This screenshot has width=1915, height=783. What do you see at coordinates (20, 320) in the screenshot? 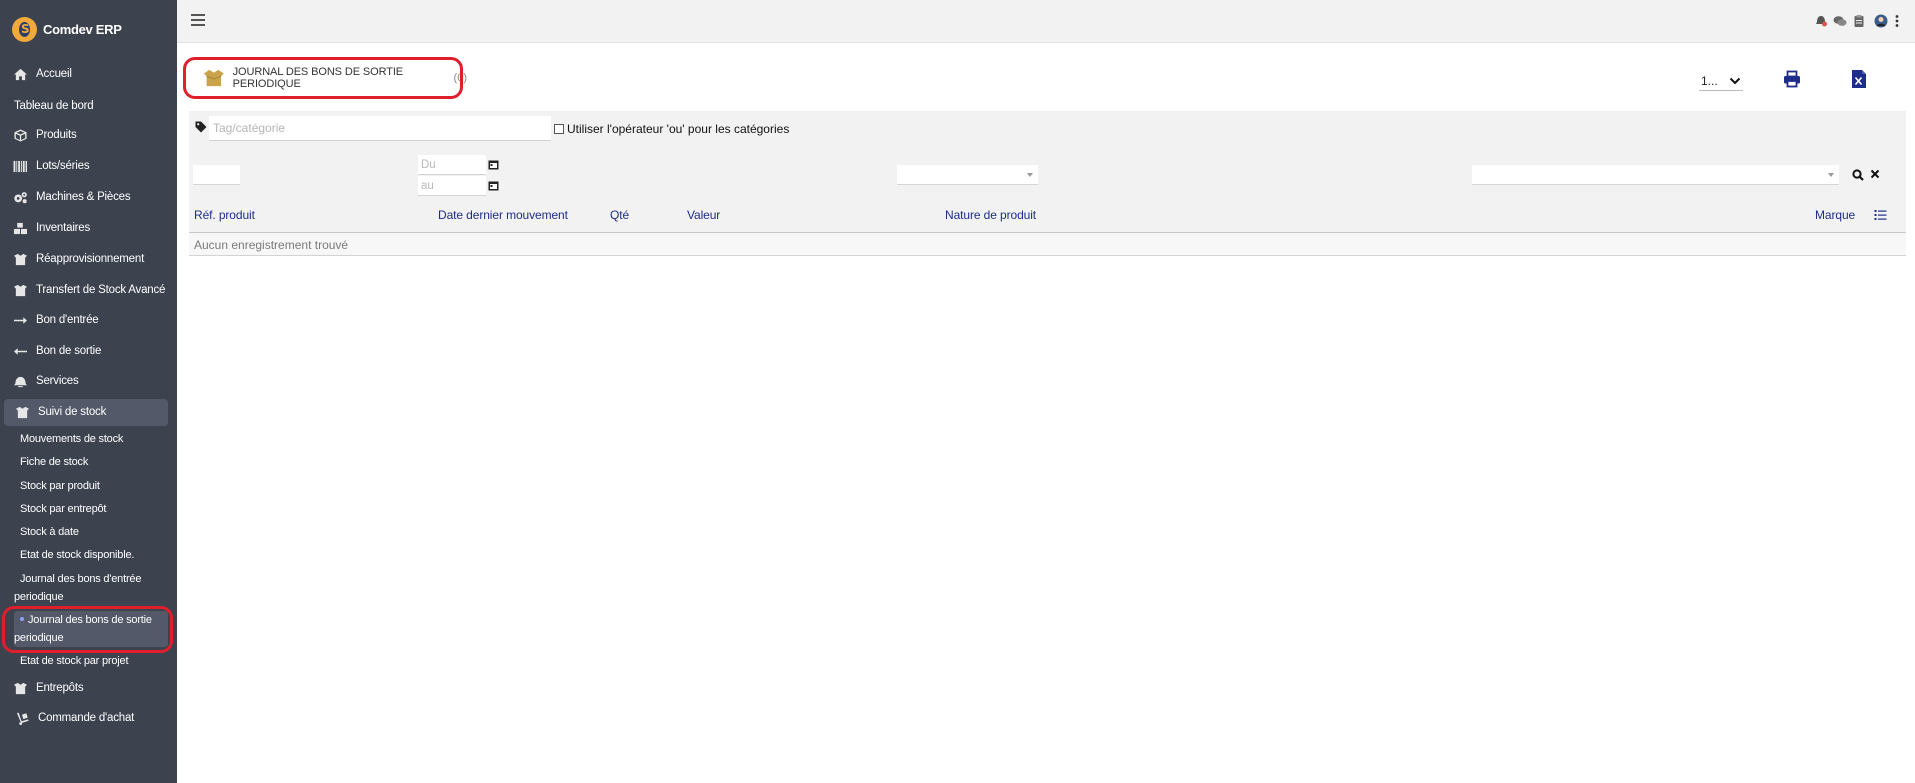
I see `arrow-right-icon` at bounding box center [20, 320].